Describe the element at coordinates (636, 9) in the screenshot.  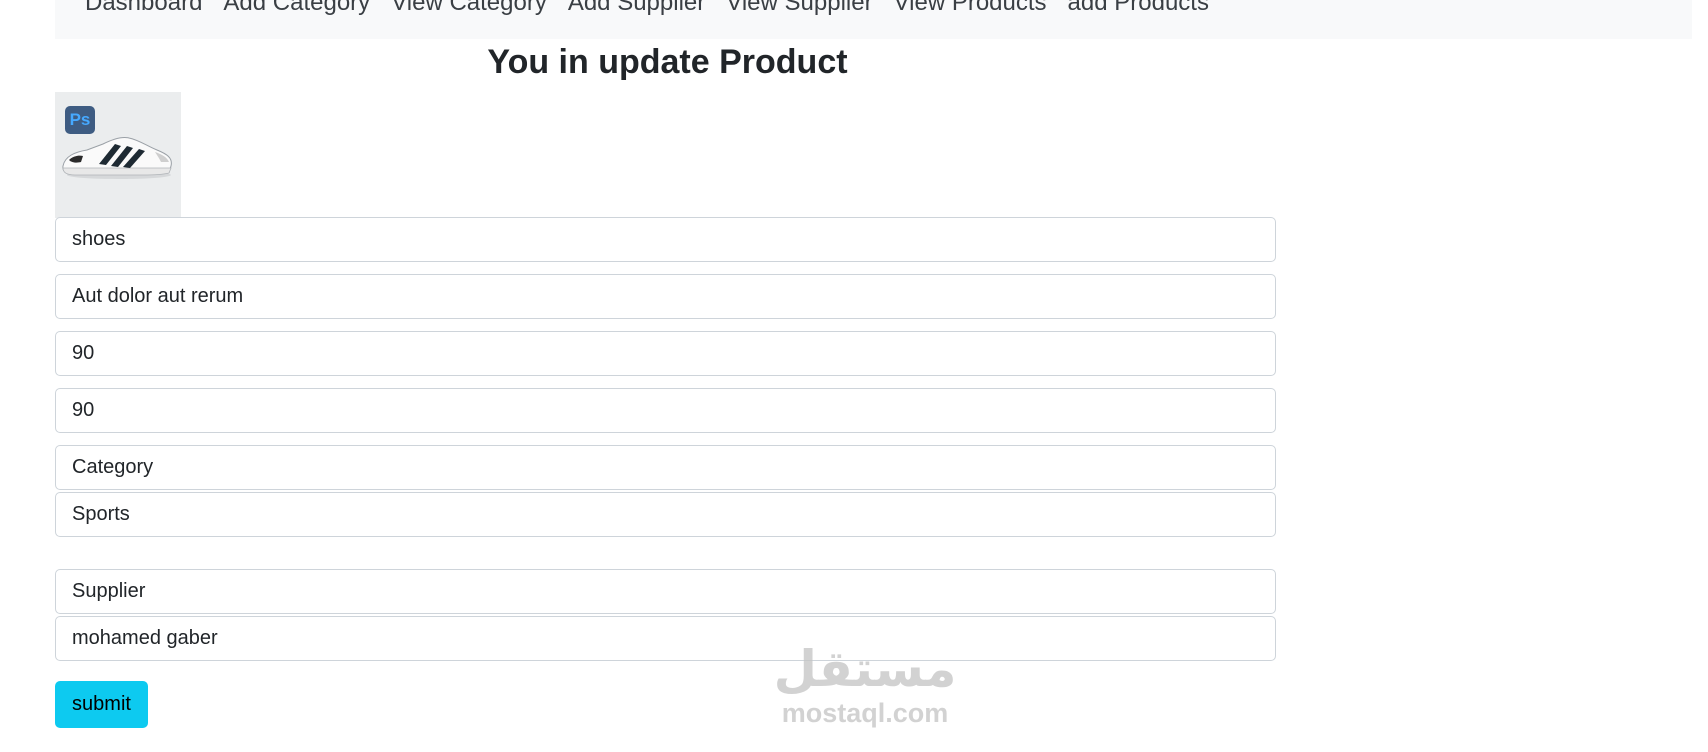
I see `nav-link-add-supplier: Add Supplier` at that location.